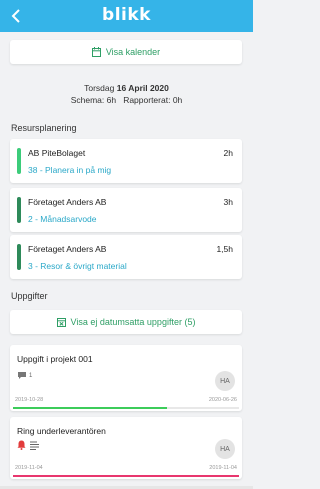 The height and width of the screenshot is (489, 320). Describe the element at coordinates (222, 400) in the screenshot. I see `task-end-date: 2020-06-26` at that location.